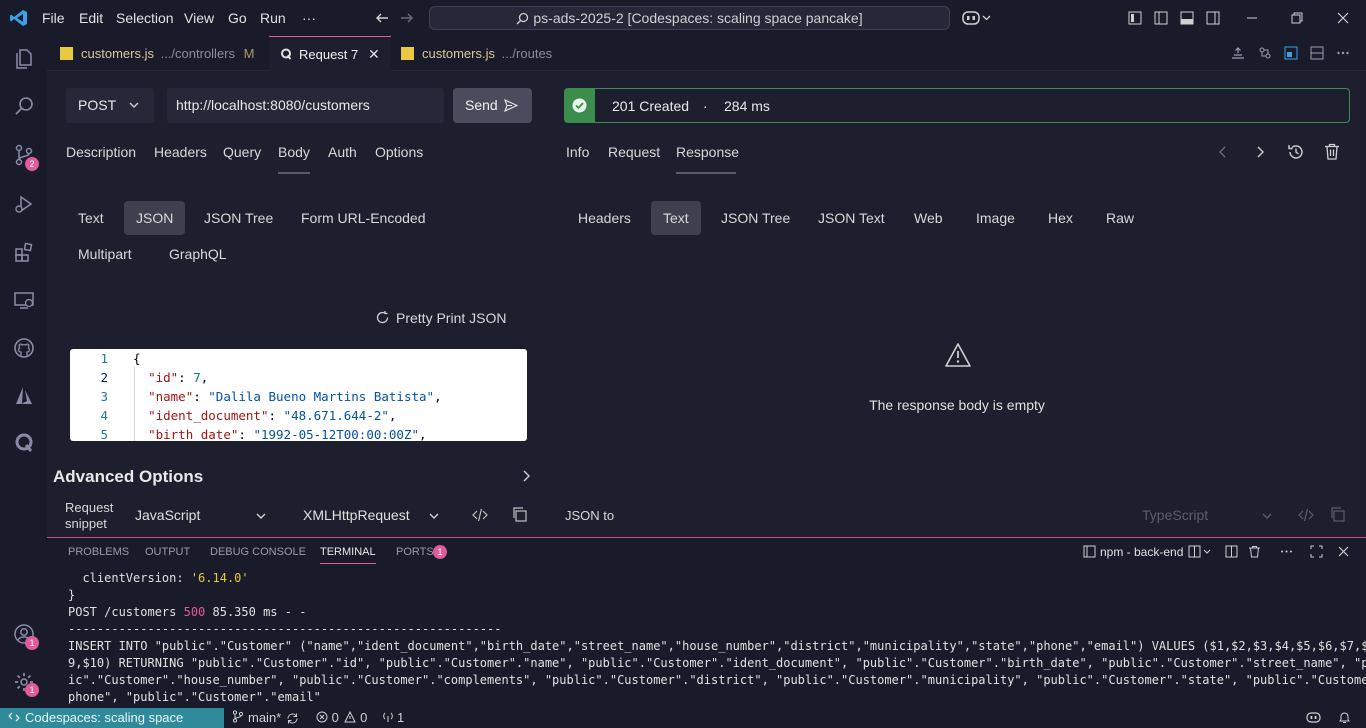  Describe the element at coordinates (330, 53) in the screenshot. I see `tab-request-7: Request 7 ✕` at that location.